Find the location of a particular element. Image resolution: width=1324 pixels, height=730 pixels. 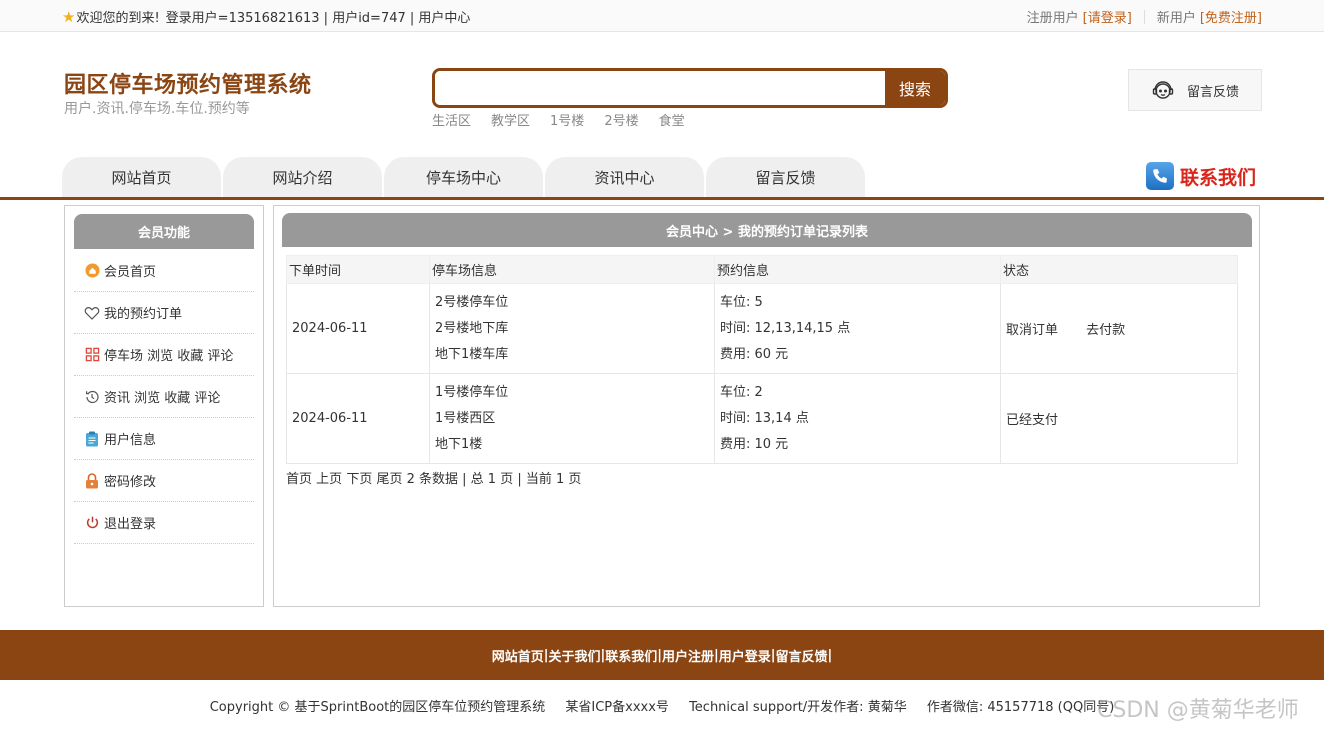

sidebar-item-parking-browse: 停车场 浏览 收藏 评论 is located at coordinates (164, 355).